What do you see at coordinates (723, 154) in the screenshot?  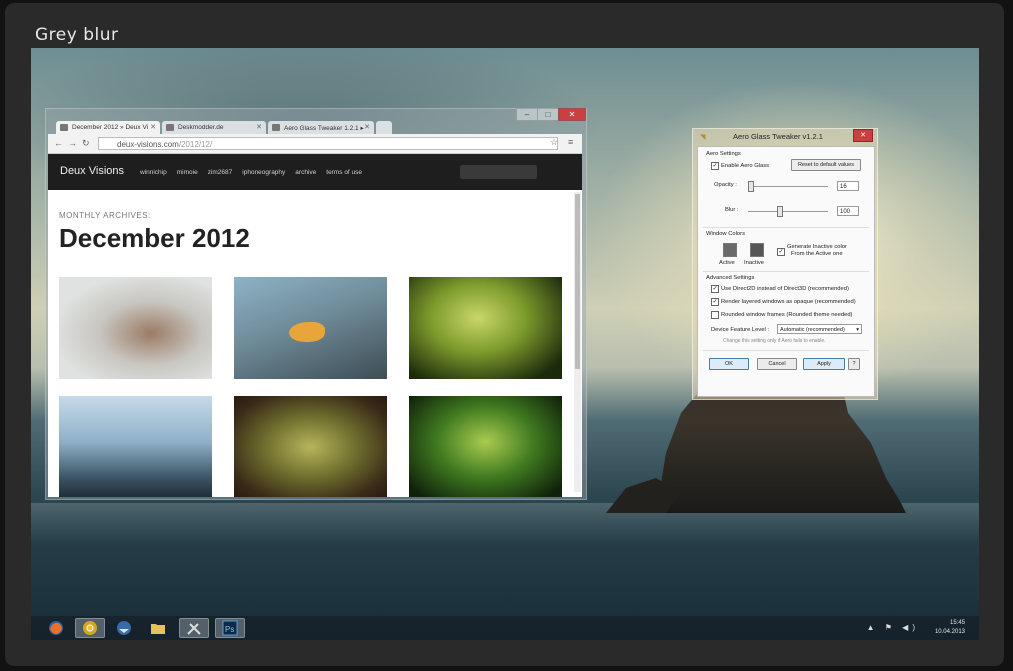 I see `aero-settings-heading: Aero Settings` at bounding box center [723, 154].